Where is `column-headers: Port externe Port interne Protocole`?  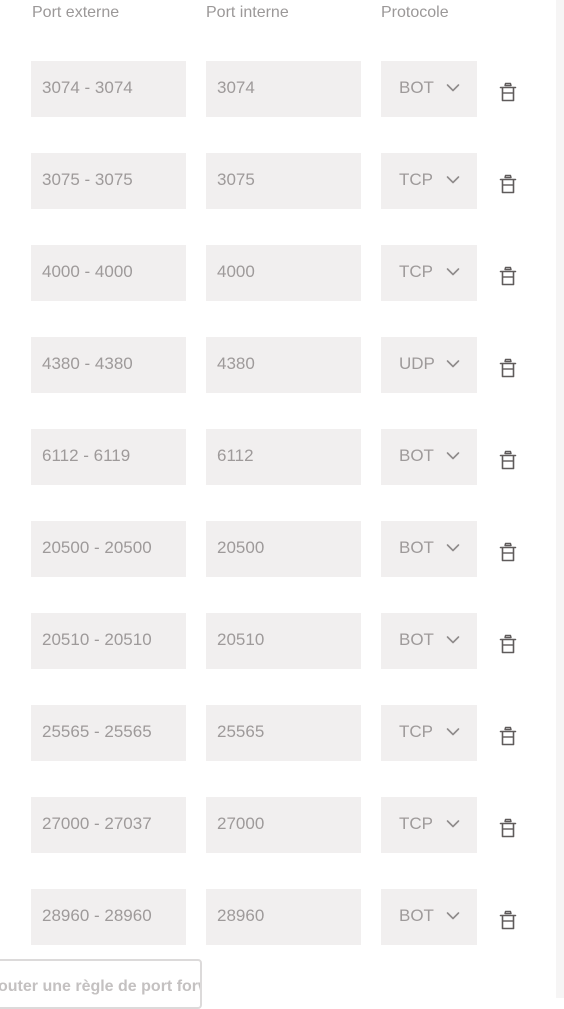
column-headers: Port externe Port interne Protocole is located at coordinates (278, 16).